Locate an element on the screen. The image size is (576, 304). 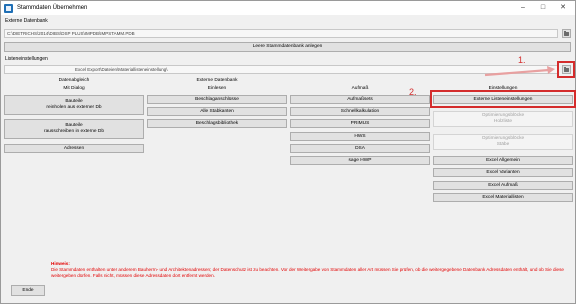
optimierungsbloecke-holzliste-button: Optimierungsblöcke Holzliste is located at coordinates (503, 119).